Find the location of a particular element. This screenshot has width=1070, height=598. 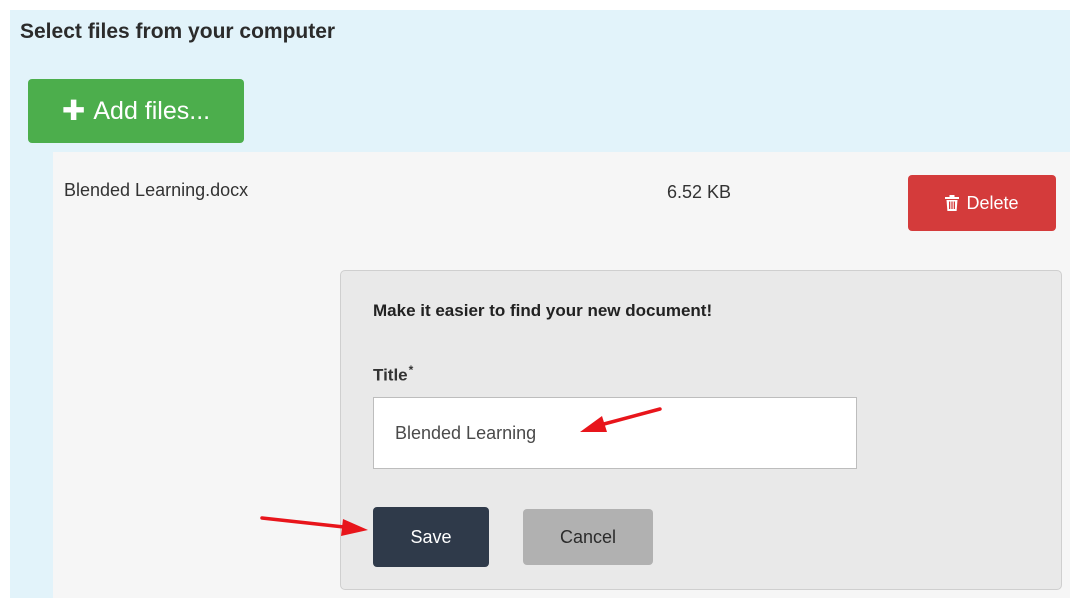

plus-icon: ✚ is located at coordinates (73, 110).